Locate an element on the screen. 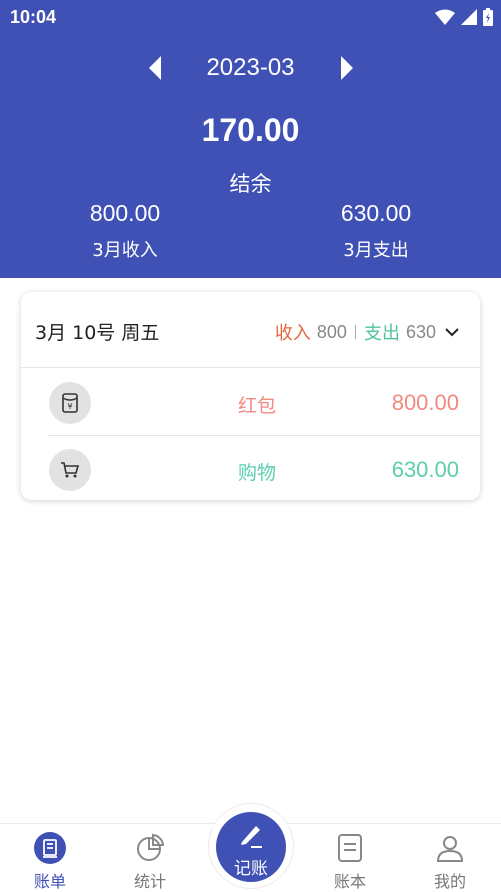 This screenshot has width=501, height=892. status-time: 10:04 is located at coordinates (33, 17).